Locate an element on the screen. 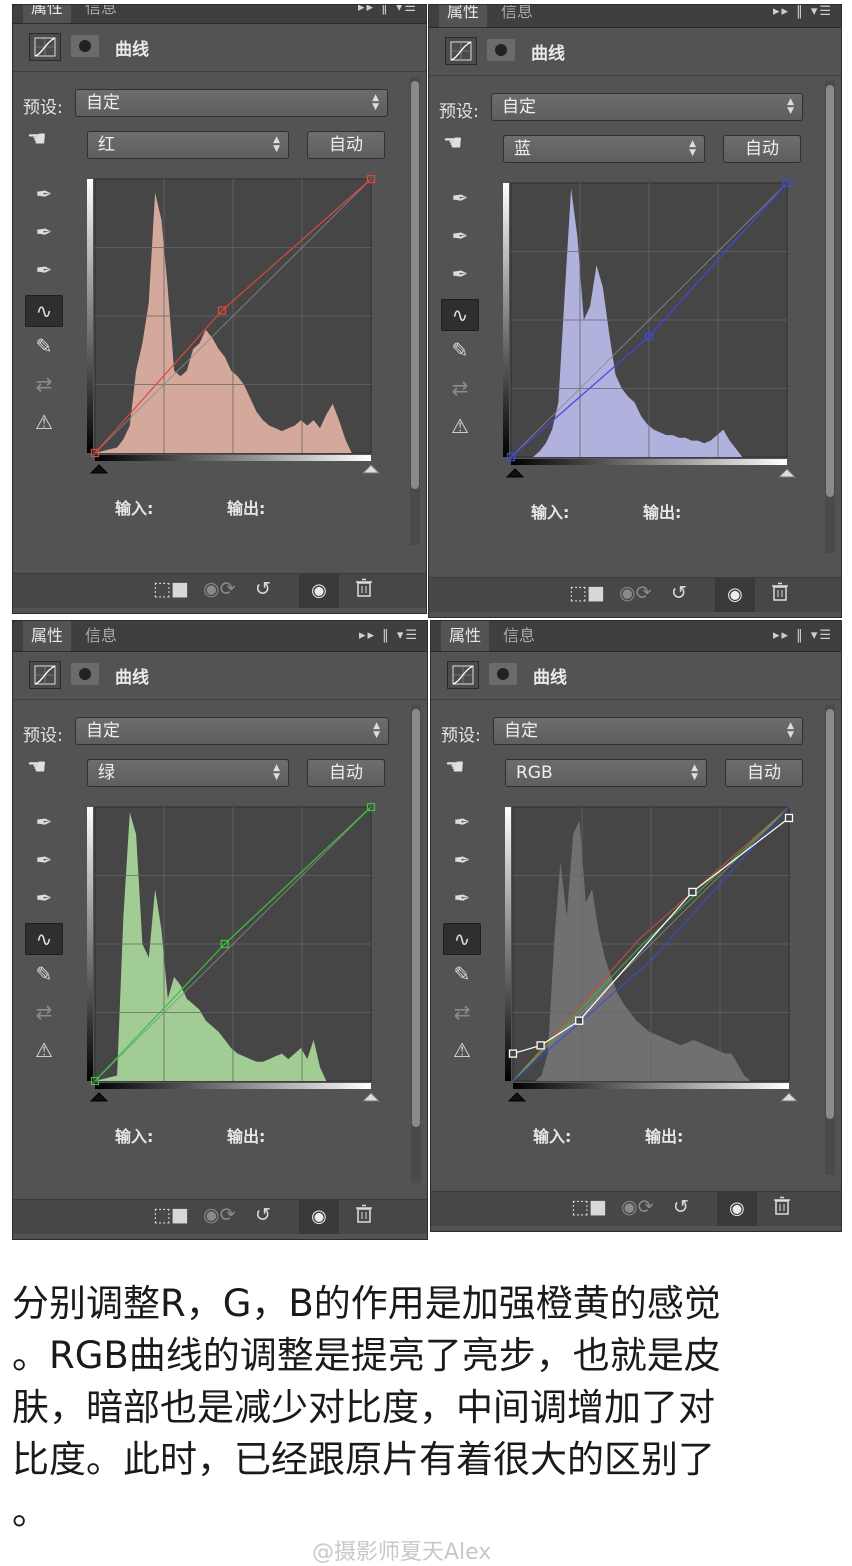 The width and height of the screenshot is (852, 1566). mask-icon is located at coordinates (85, 46).